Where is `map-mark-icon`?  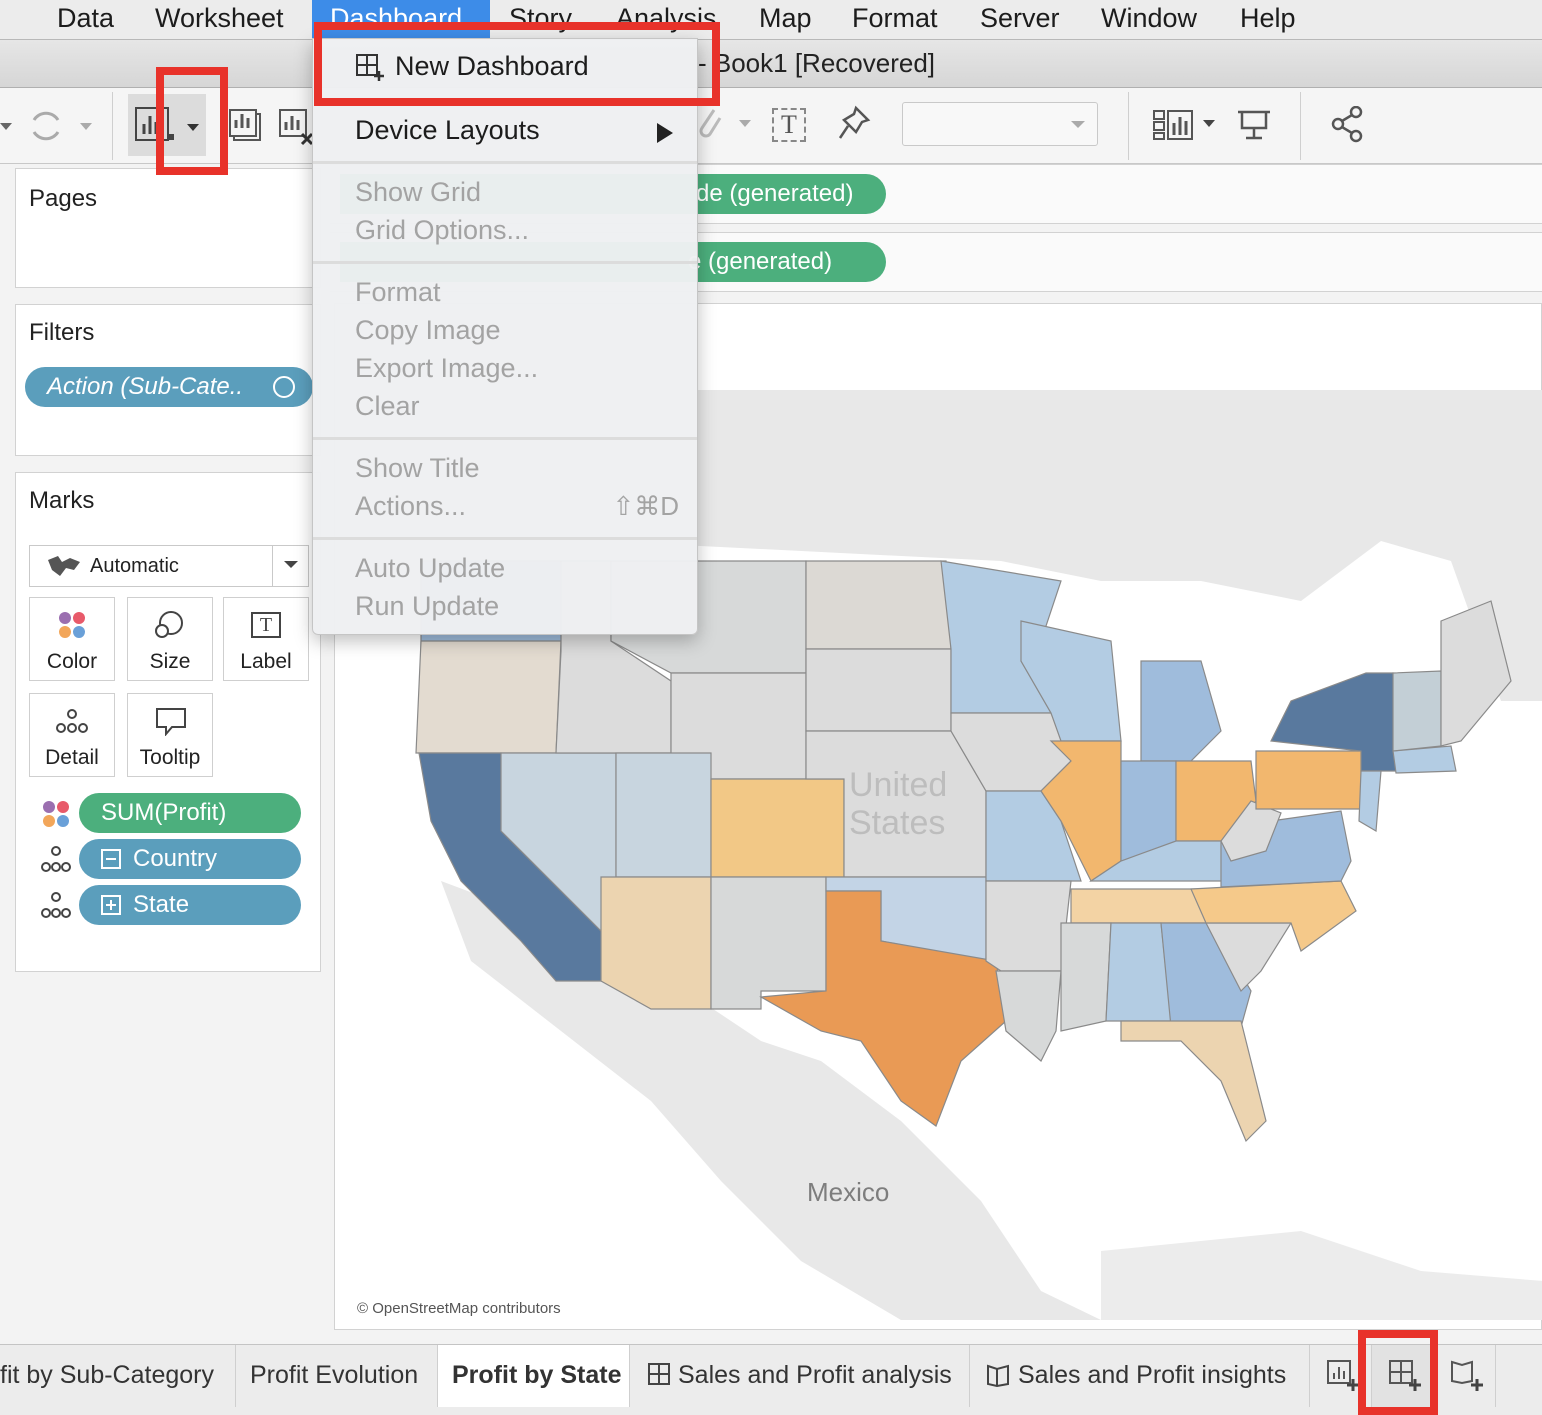
map-mark-icon is located at coordinates (64, 566).